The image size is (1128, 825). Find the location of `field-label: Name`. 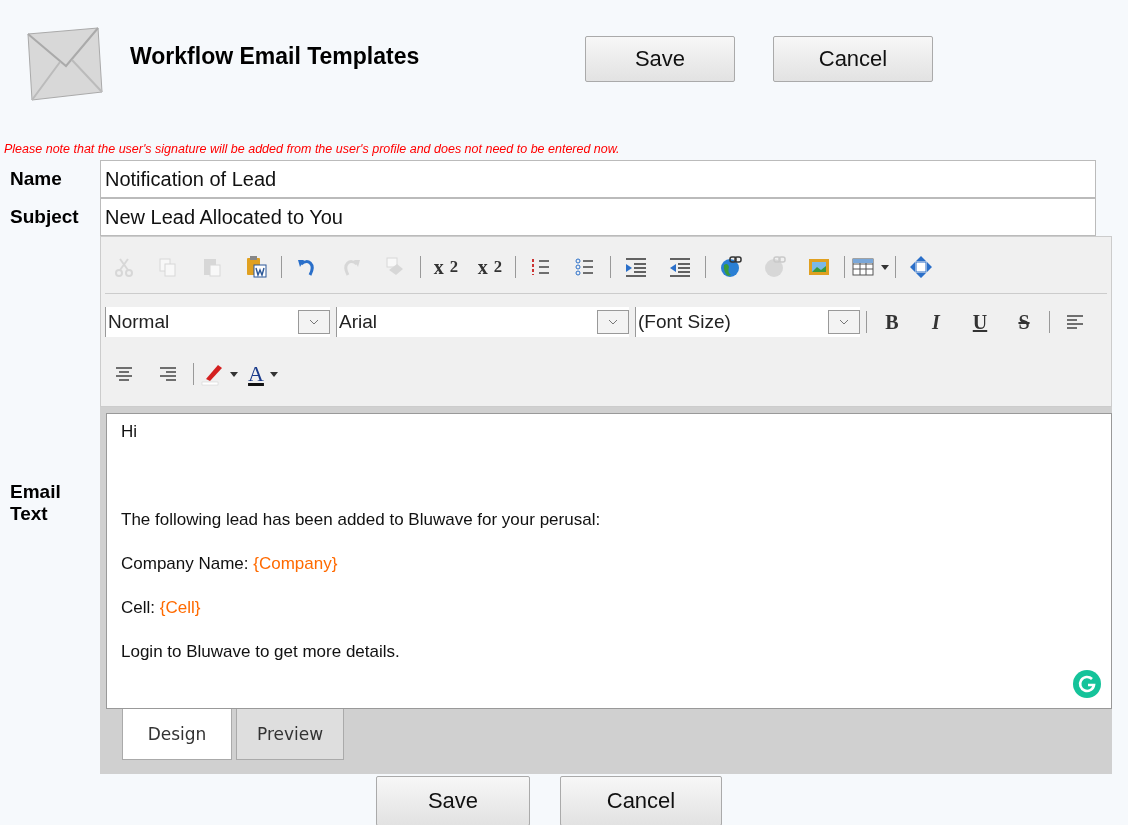

field-label: Name is located at coordinates (36, 179).